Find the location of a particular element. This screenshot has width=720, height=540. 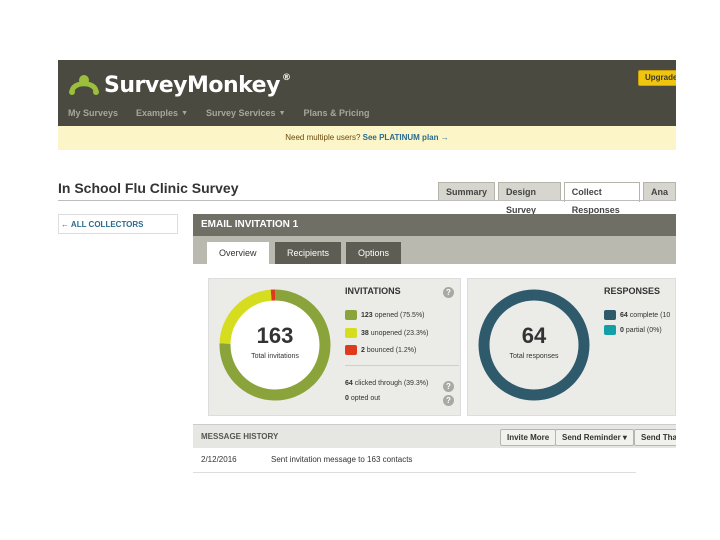

legend-bounced: 2 bounced (1.2%) is located at coordinates (380, 350).